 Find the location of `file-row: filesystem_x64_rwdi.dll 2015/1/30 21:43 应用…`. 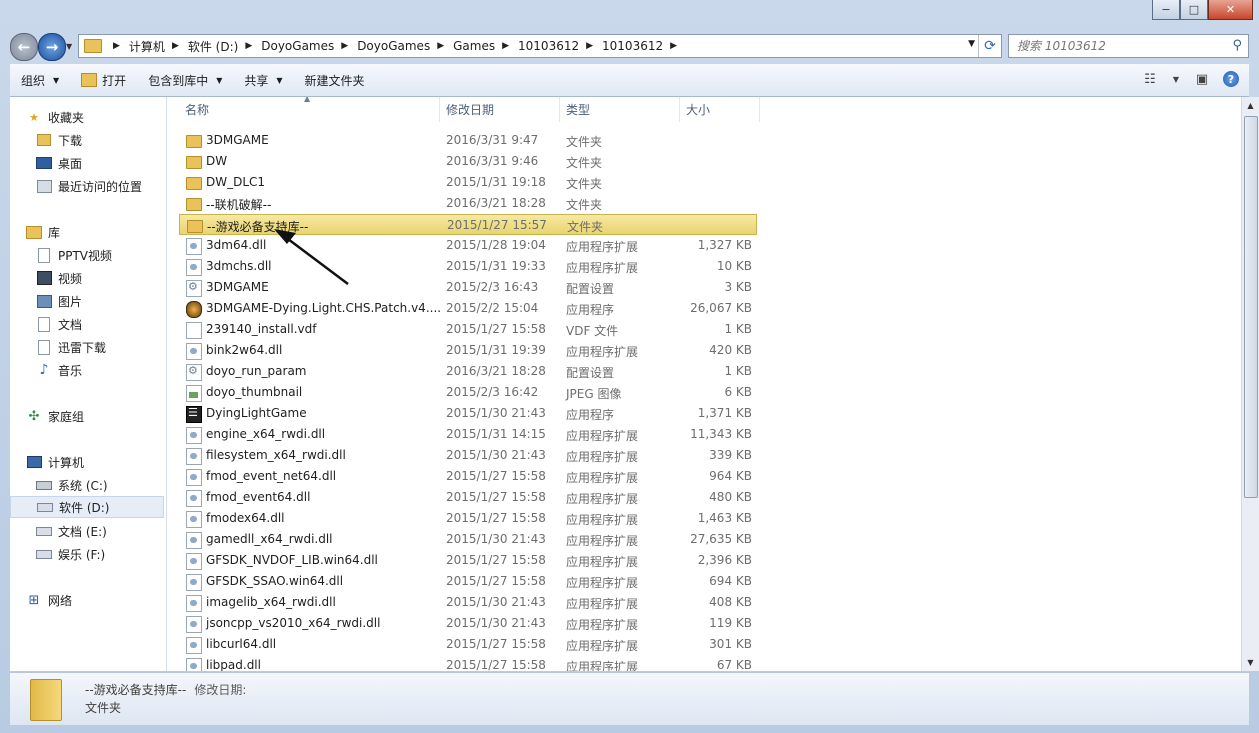

file-row: filesystem_x64_rwdi.dll 2015/1/30 21:43 应用… is located at coordinates (468, 455).